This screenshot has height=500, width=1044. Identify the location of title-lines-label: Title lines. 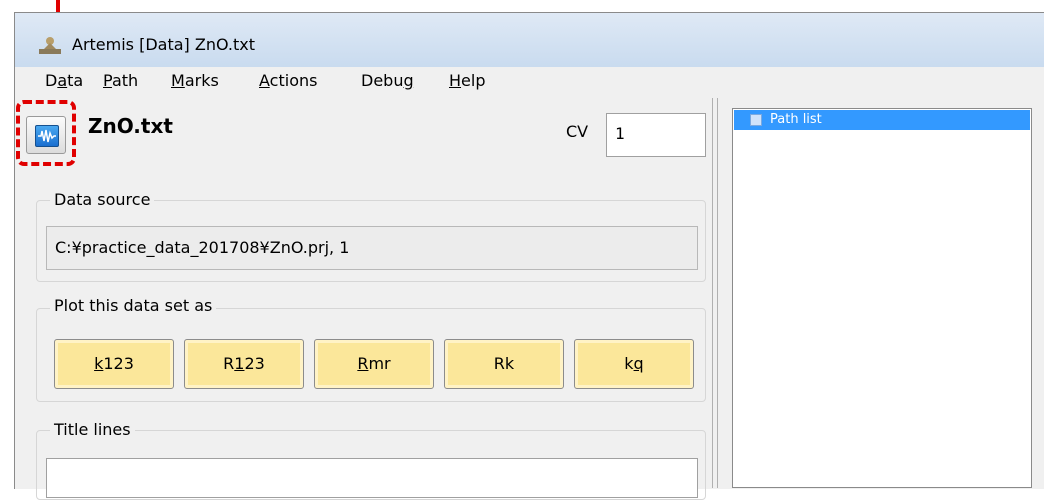
(92, 429).